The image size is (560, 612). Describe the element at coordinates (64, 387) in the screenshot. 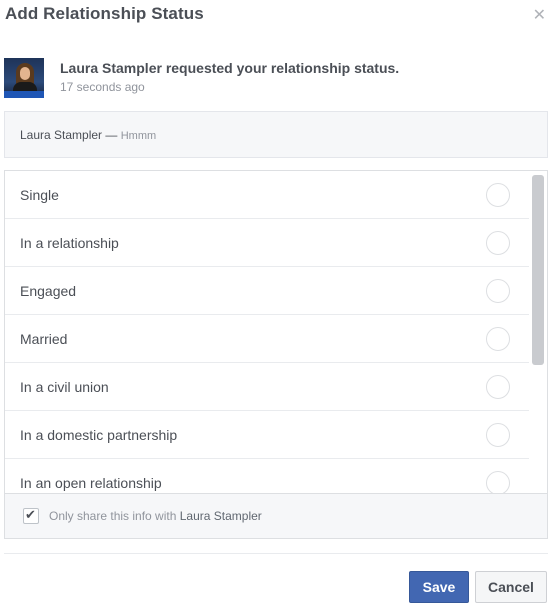

I see `option-label: In a civil union` at that location.